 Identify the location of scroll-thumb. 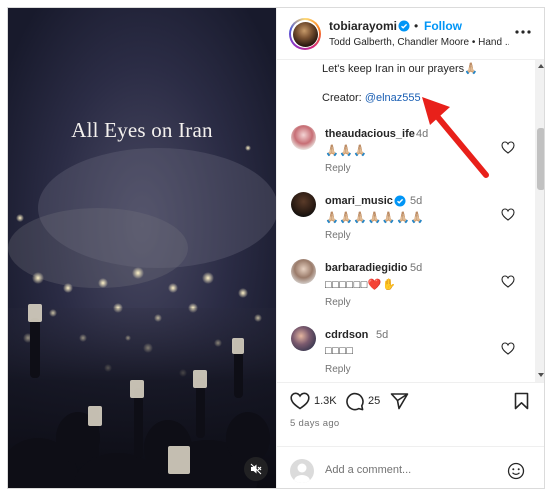
(540, 159).